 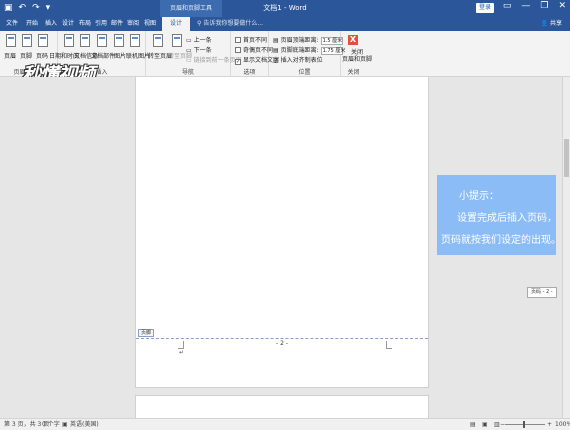 I want to click on footer-icon, so click(x=27, y=40).